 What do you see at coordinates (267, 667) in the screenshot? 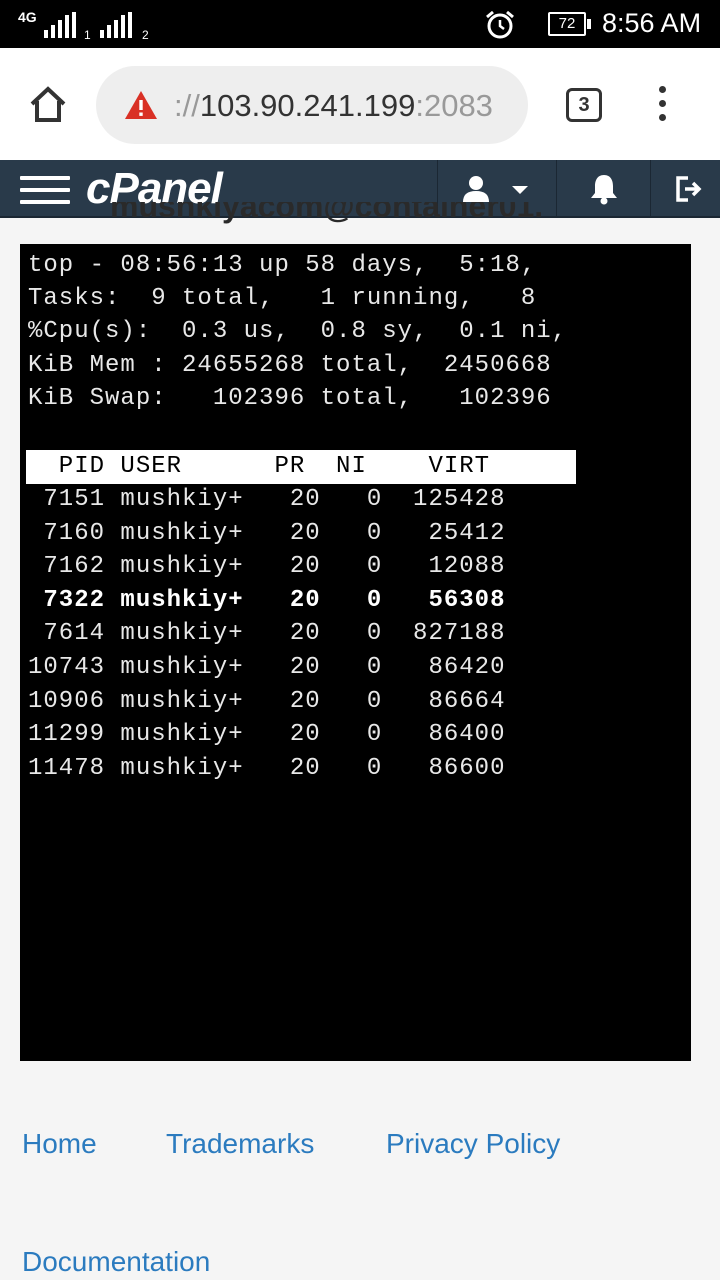
I see `process-row: 10743 mushkiy+ 20 0 86420` at bounding box center [267, 667].